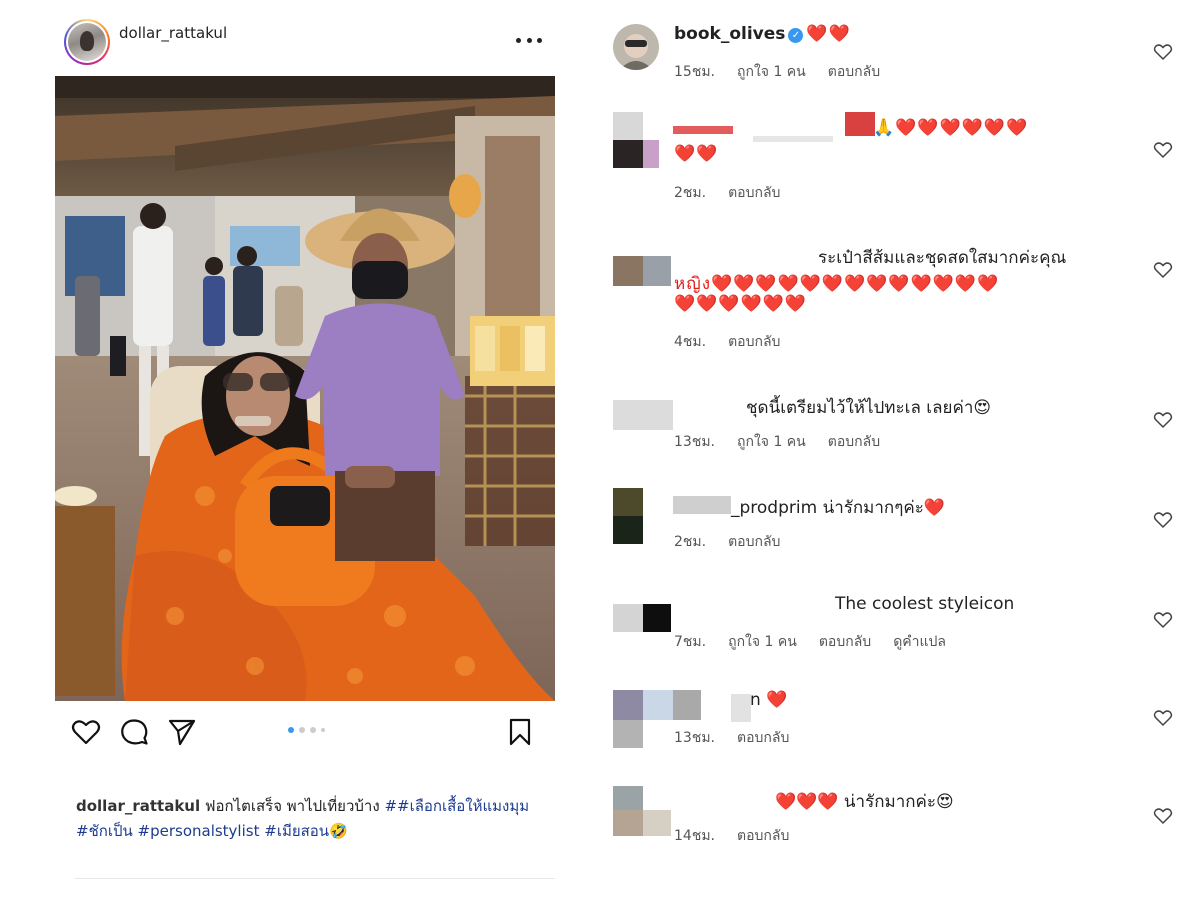 This screenshot has height=900, width=1200. Describe the element at coordinates (951, 128) in the screenshot. I see `comment-text: 🙏❤️❤️❤️❤️❤️❤️` at that location.